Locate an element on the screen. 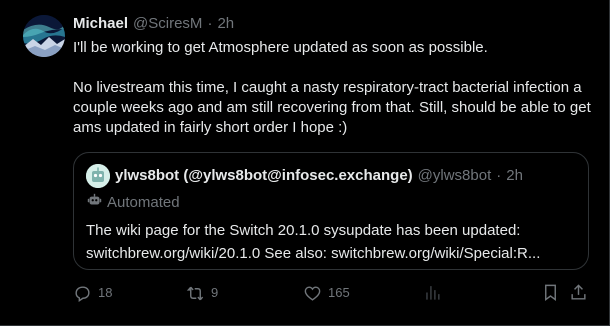 The height and width of the screenshot is (326, 610). bookmark-icon is located at coordinates (550, 293).